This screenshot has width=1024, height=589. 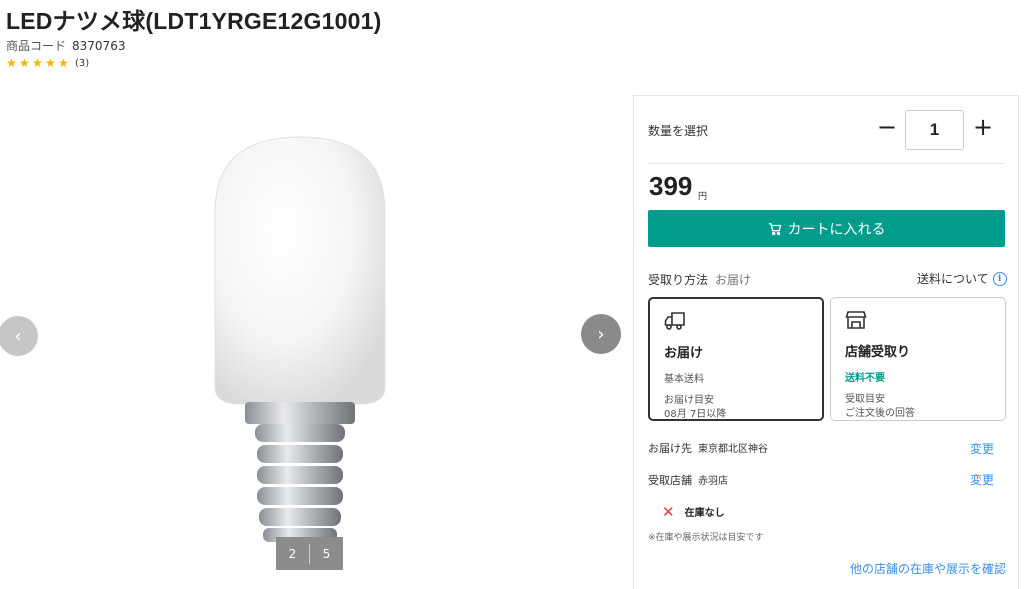 I want to click on pickup-store-label: 受取店舗, so click(x=670, y=480).